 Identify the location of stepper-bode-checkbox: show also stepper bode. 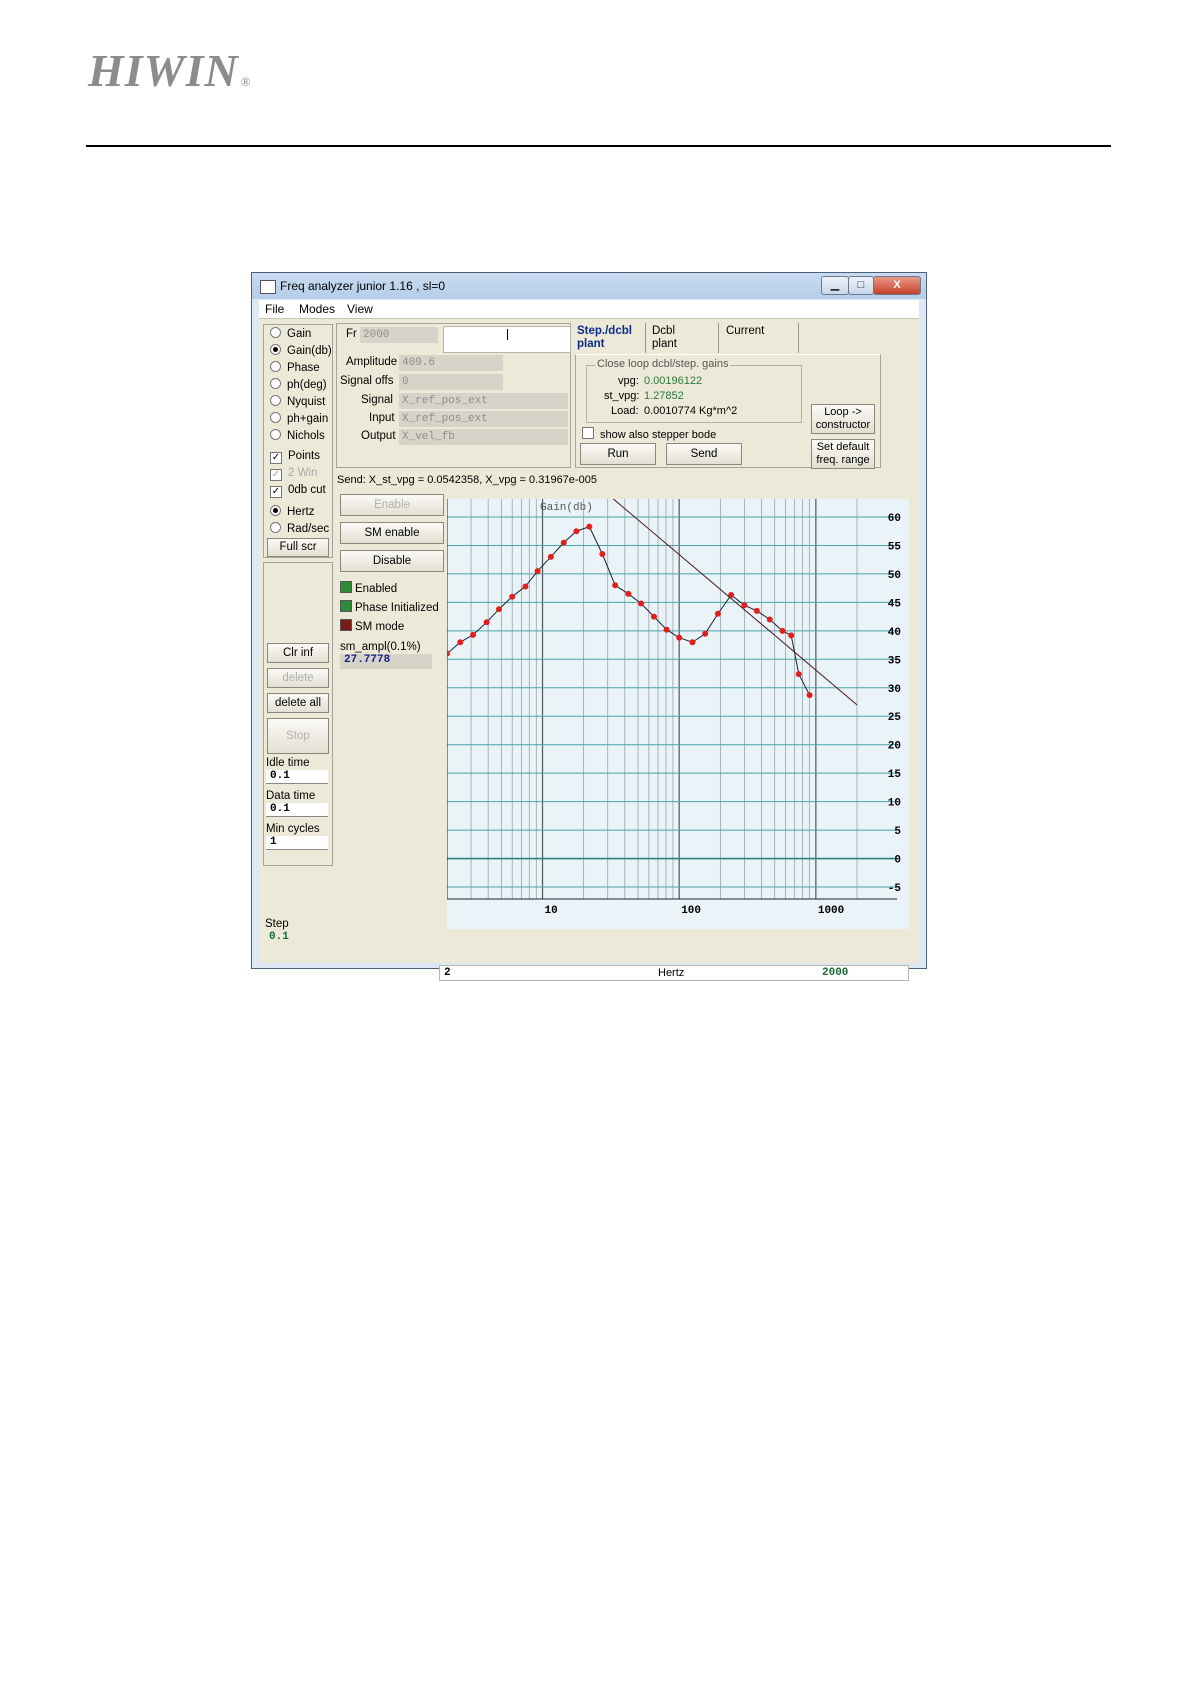
(649, 434).